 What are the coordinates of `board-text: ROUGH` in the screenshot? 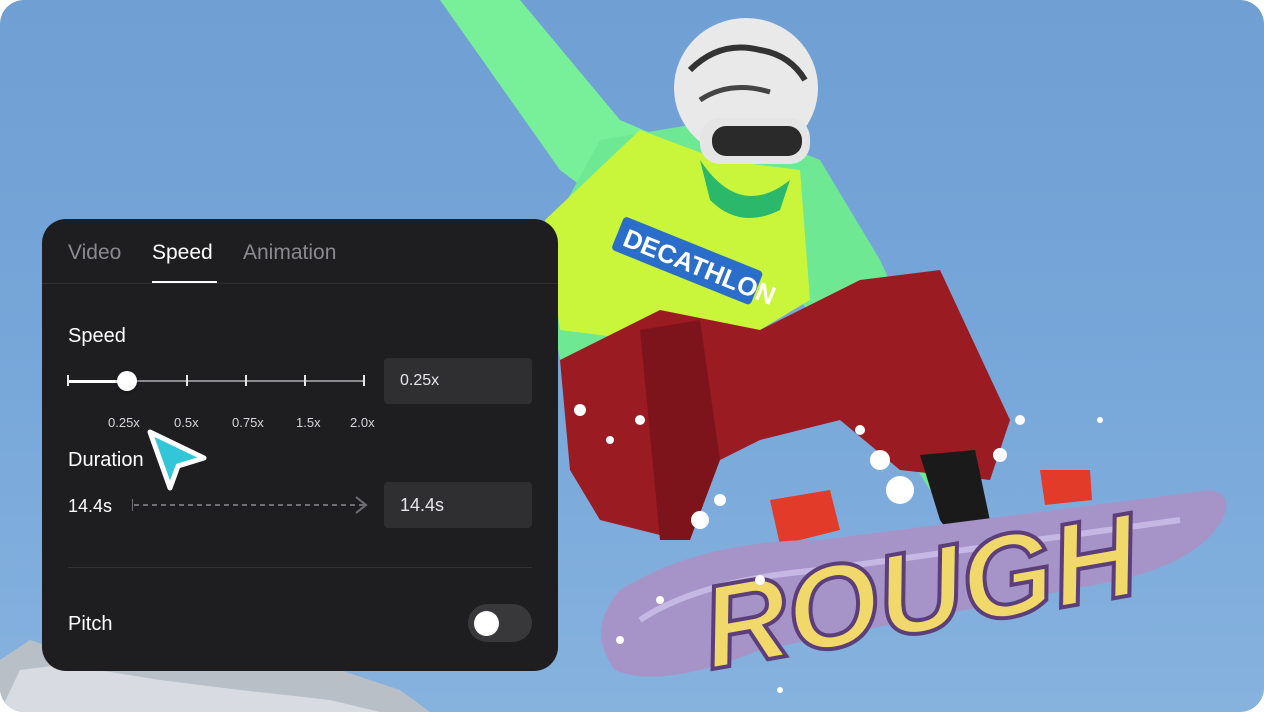 It's located at (921, 591).